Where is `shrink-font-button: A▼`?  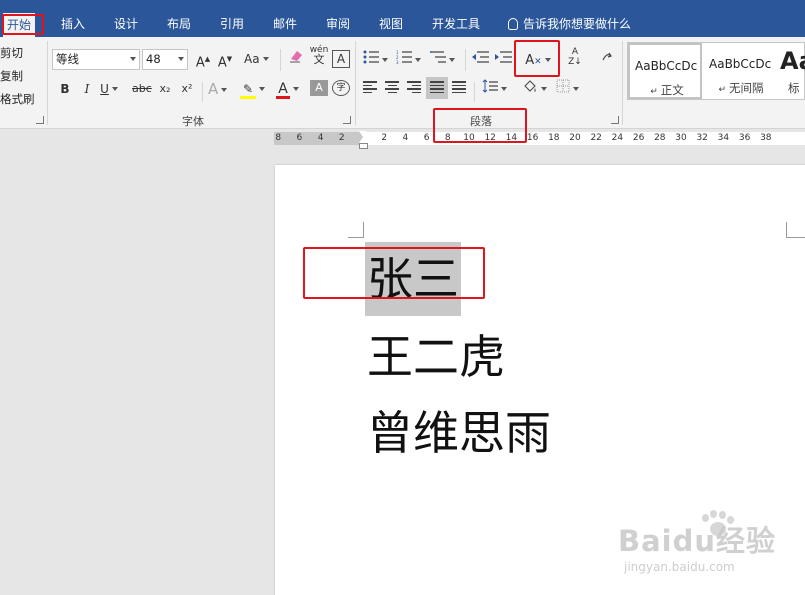
shrink-font-button: A▼ is located at coordinates (225, 59).